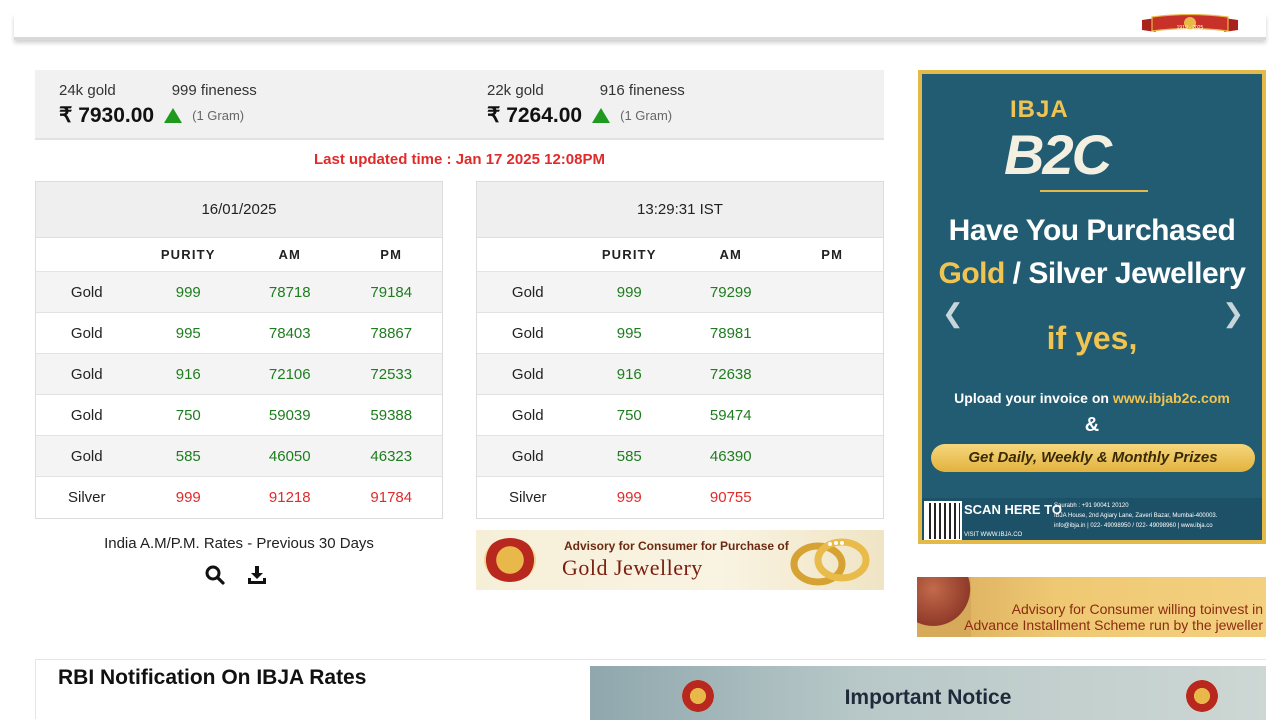 This screenshot has height=720, width=1280. Describe the element at coordinates (257, 575) in the screenshot. I see `download-icon` at that location.